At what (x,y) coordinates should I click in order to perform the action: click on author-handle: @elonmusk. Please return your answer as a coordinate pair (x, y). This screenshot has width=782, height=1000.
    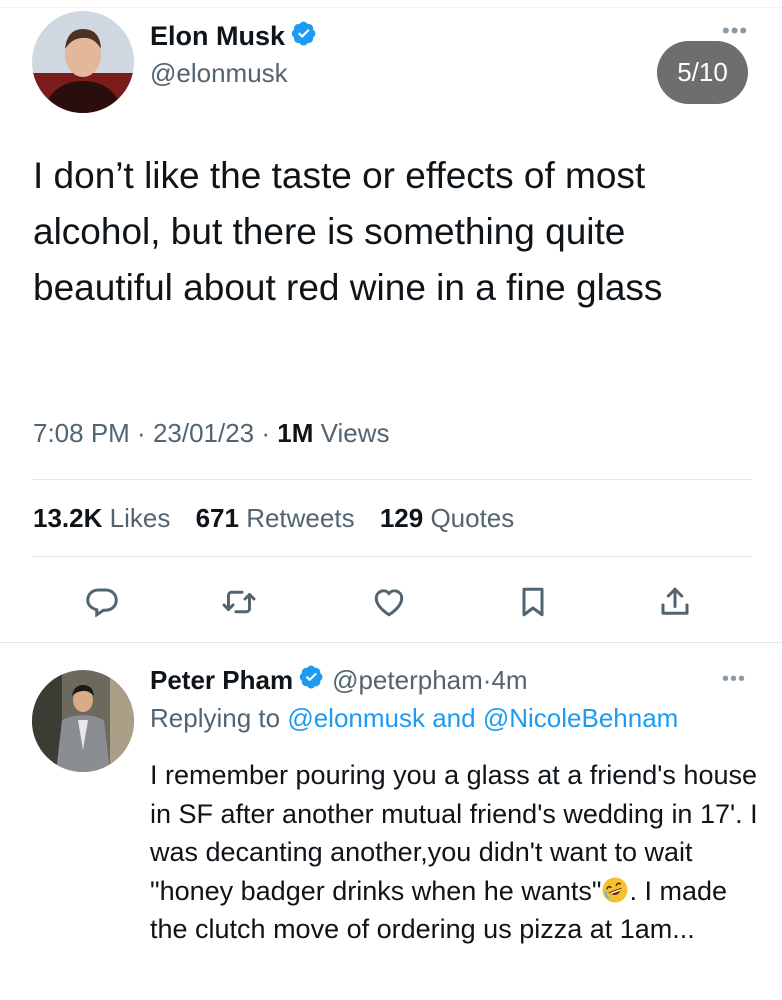
    Looking at the image, I should click on (219, 73).